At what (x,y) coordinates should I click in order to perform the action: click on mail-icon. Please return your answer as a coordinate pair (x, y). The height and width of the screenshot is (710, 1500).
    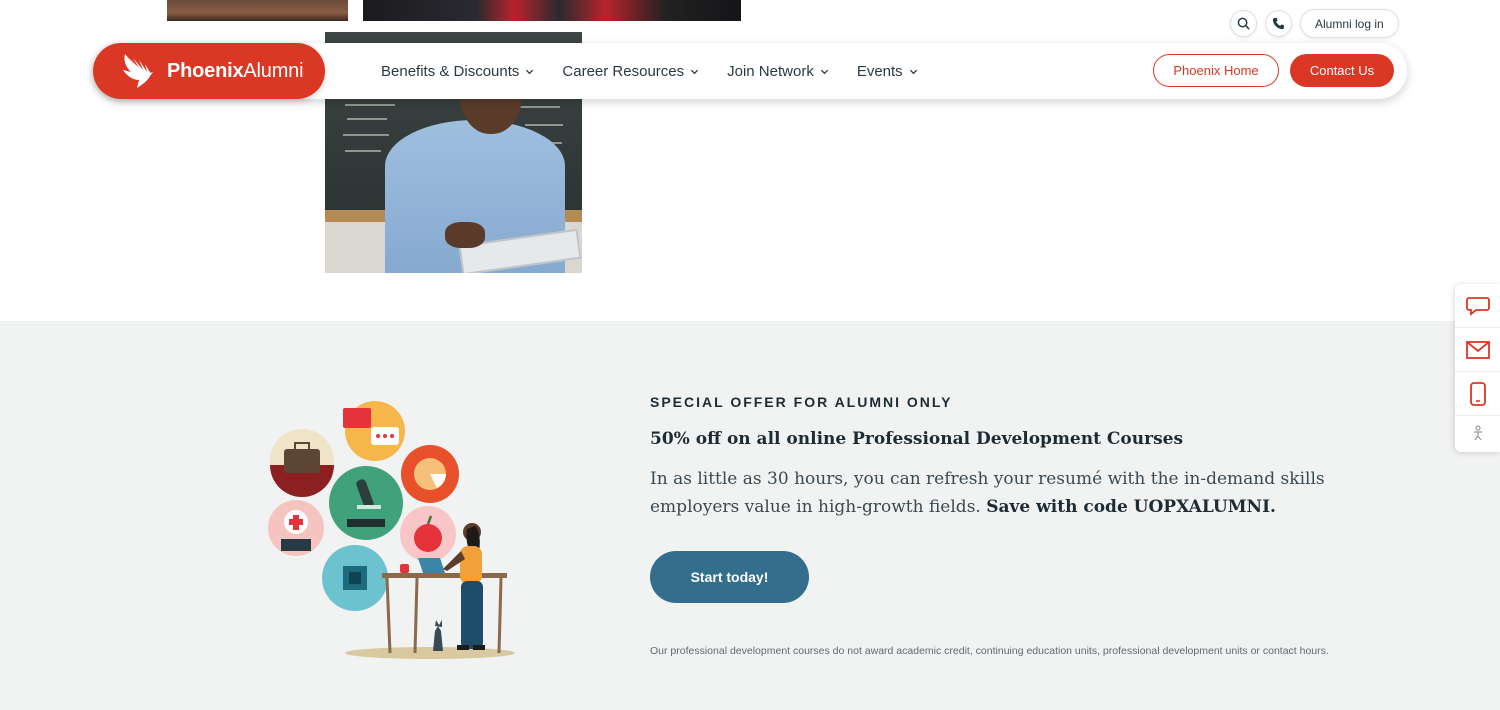
    Looking at the image, I should click on (1477, 349).